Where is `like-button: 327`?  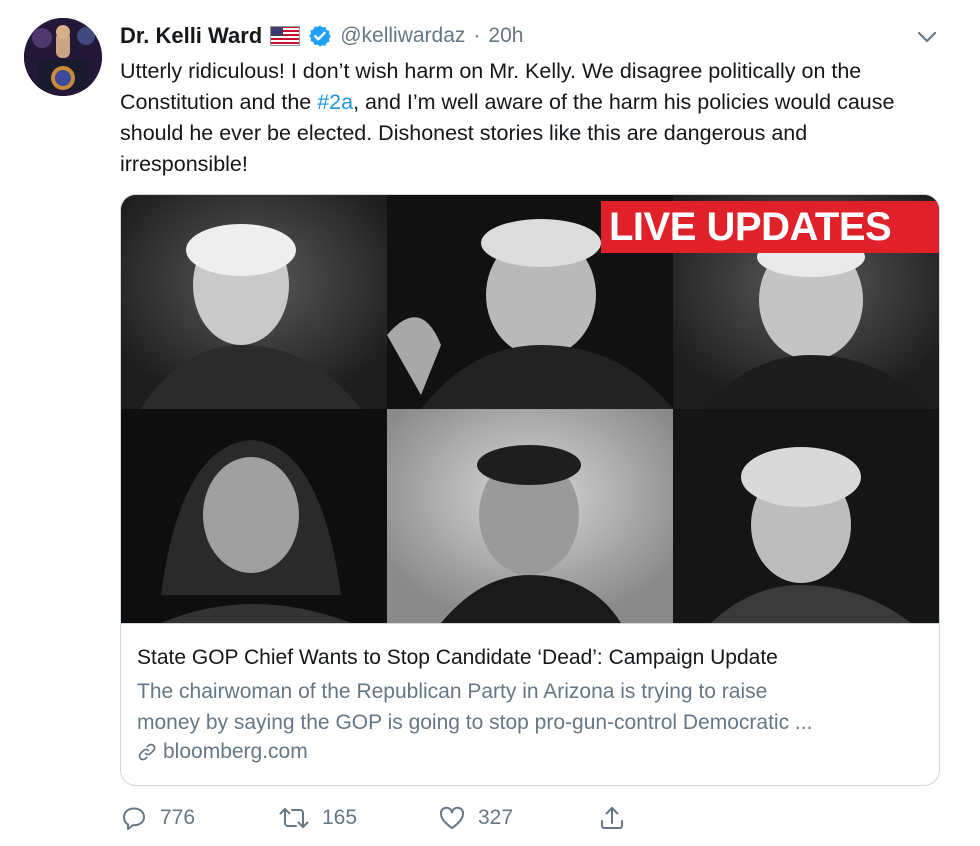 like-button: 327 is located at coordinates (475, 818).